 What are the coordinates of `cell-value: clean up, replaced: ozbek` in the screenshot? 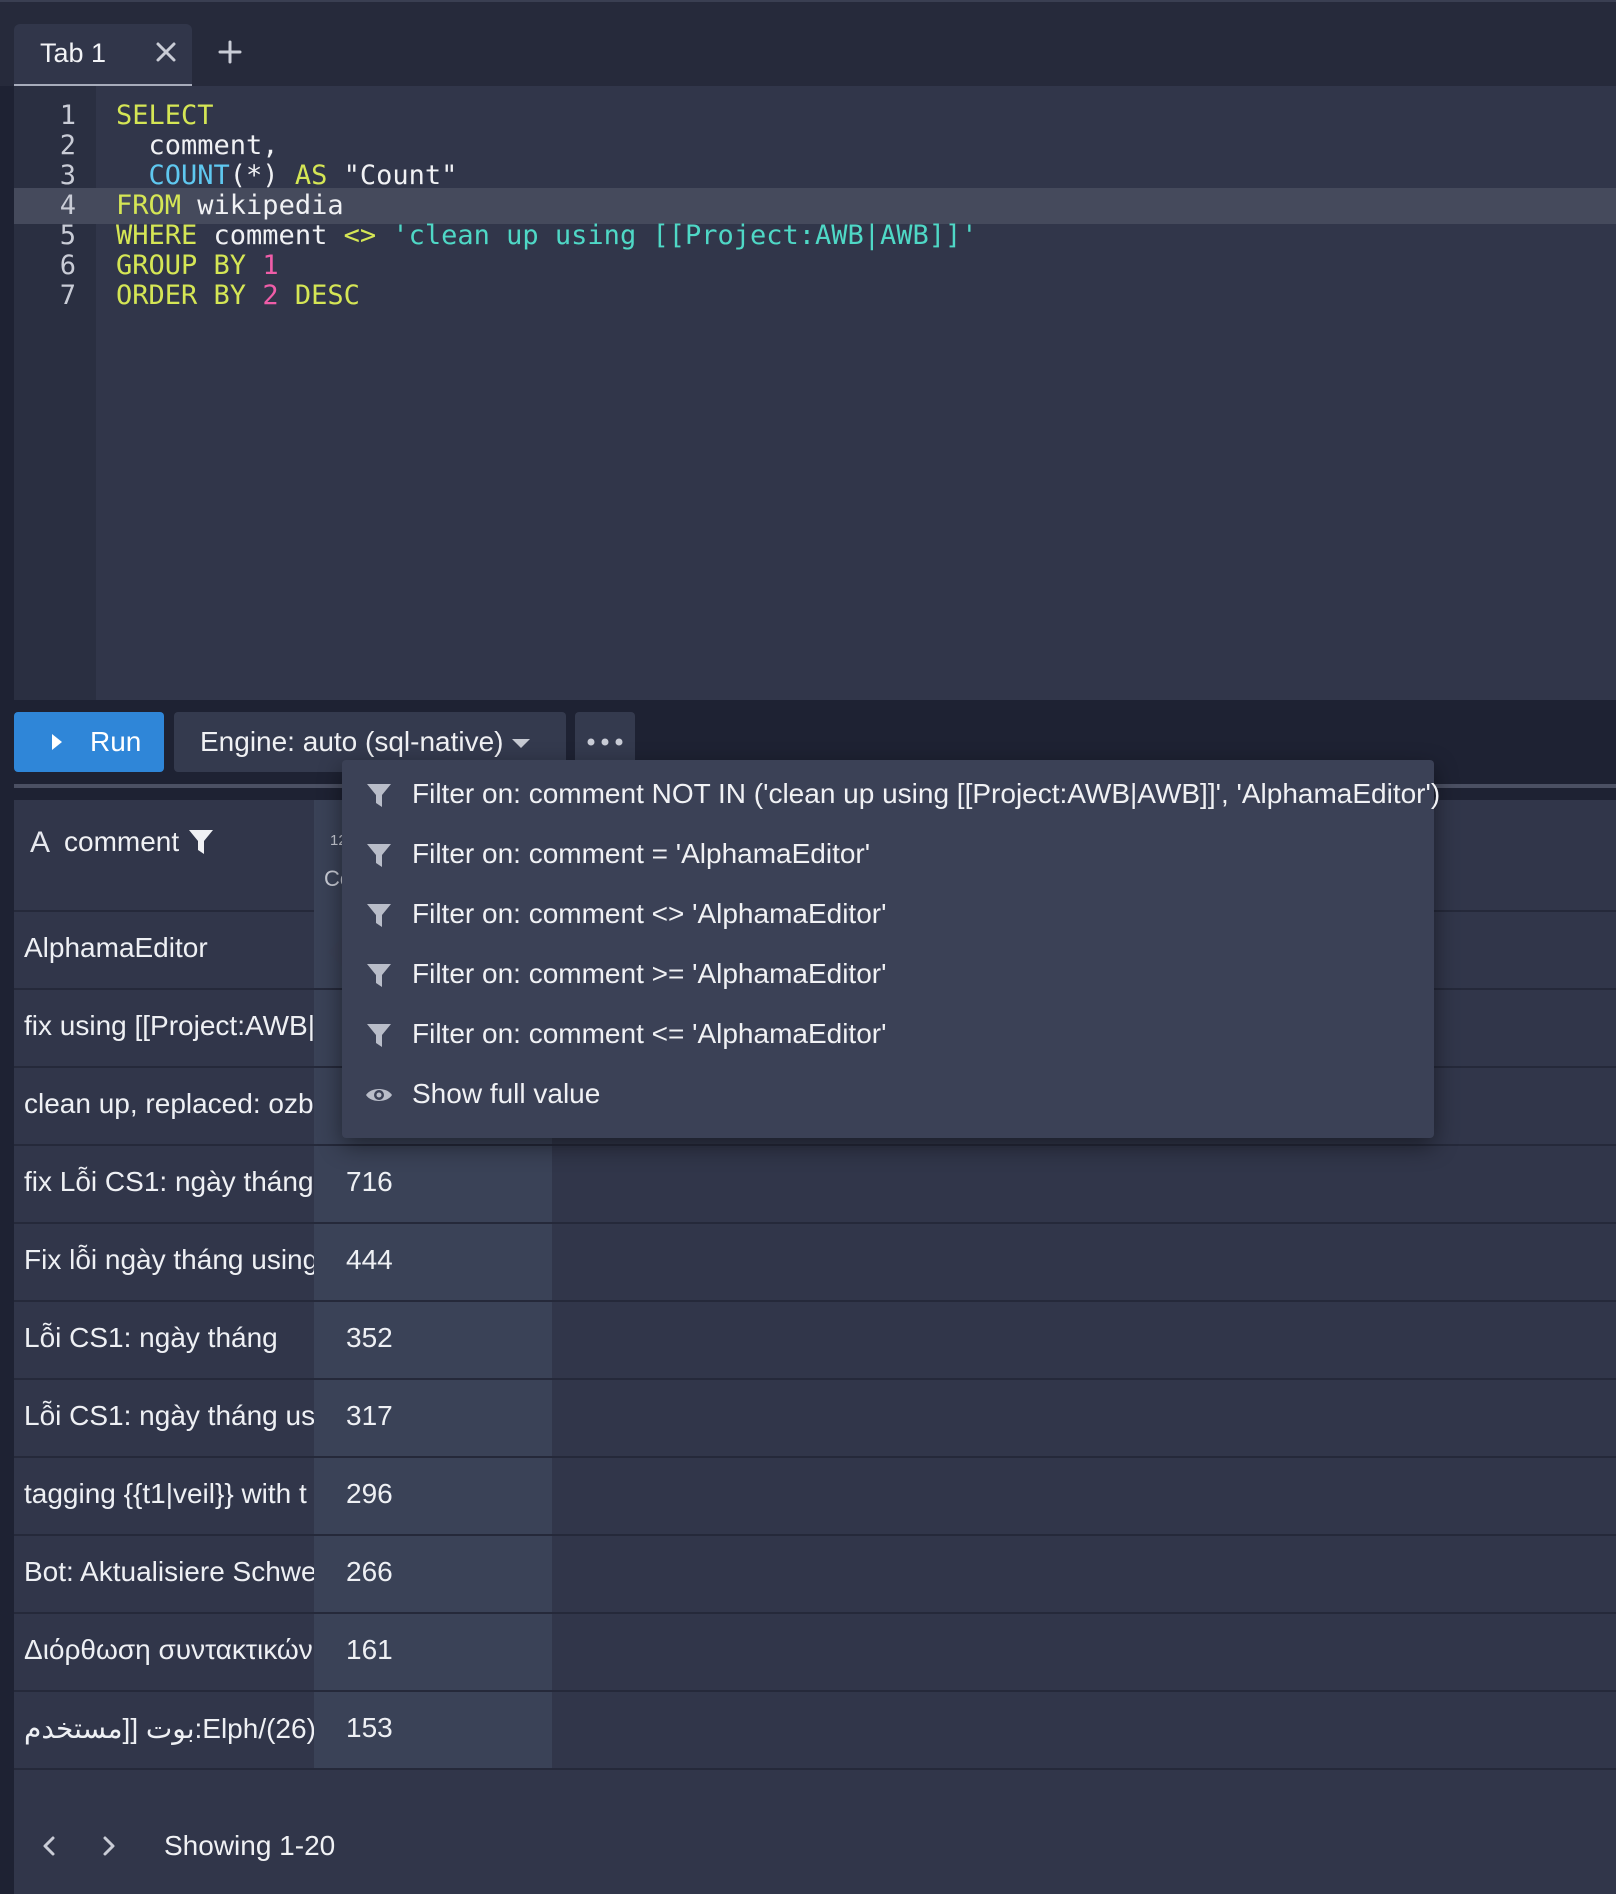 It's located at (169, 1103).